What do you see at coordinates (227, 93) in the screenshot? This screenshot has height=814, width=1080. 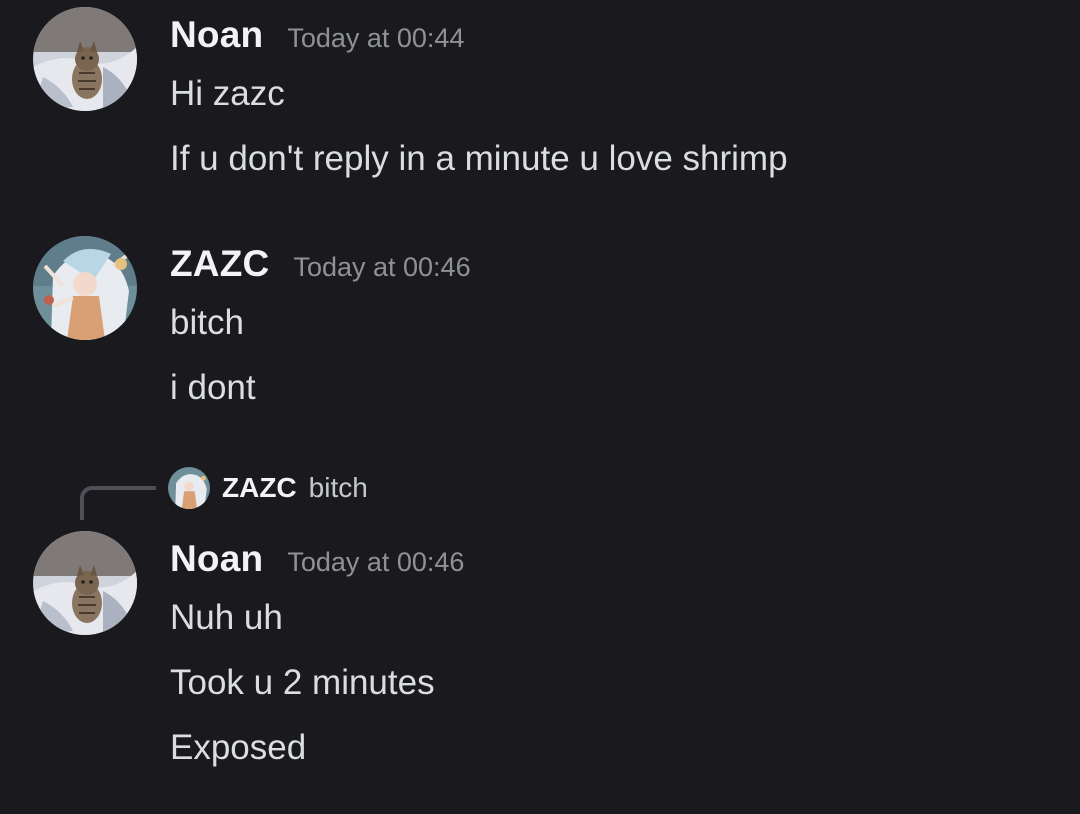 I see `message-line: Hi zazc` at bounding box center [227, 93].